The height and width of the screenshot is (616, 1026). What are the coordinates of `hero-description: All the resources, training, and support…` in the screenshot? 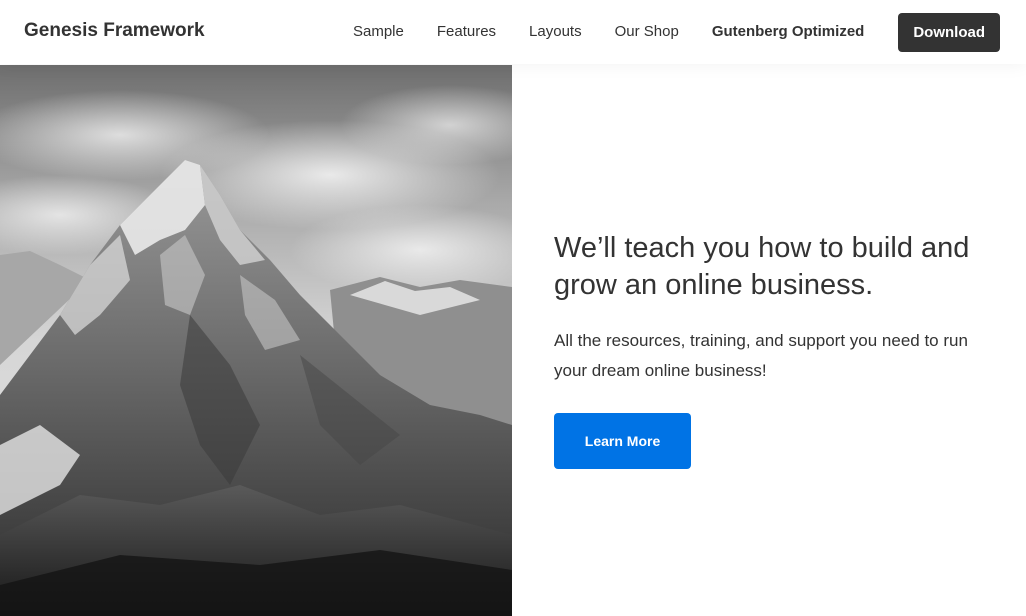 It's located at (761, 355).